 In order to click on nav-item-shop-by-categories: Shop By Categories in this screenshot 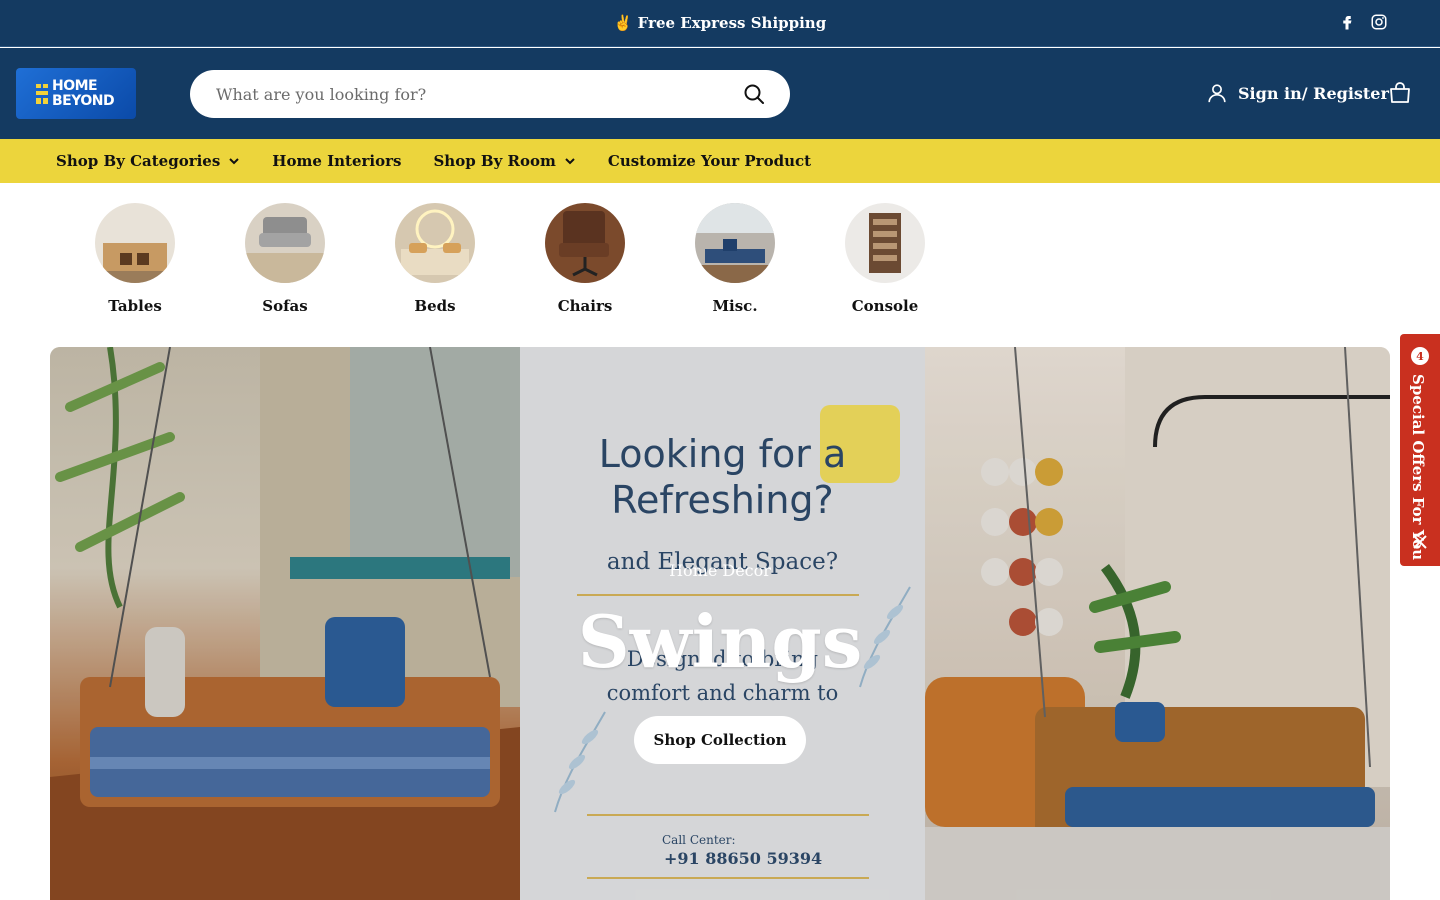, I will do `click(148, 161)`.